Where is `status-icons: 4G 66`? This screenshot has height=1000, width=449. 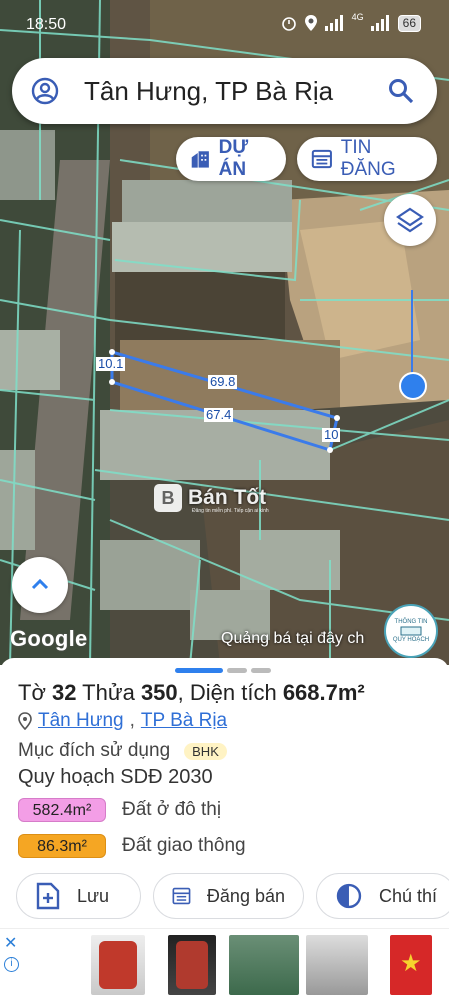 status-icons: 4G 66 is located at coordinates (351, 22).